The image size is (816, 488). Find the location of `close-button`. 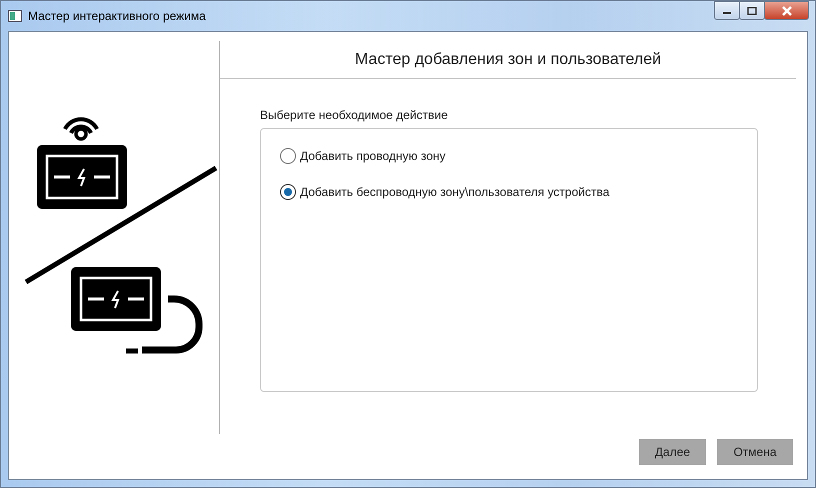

close-button is located at coordinates (786, 10).